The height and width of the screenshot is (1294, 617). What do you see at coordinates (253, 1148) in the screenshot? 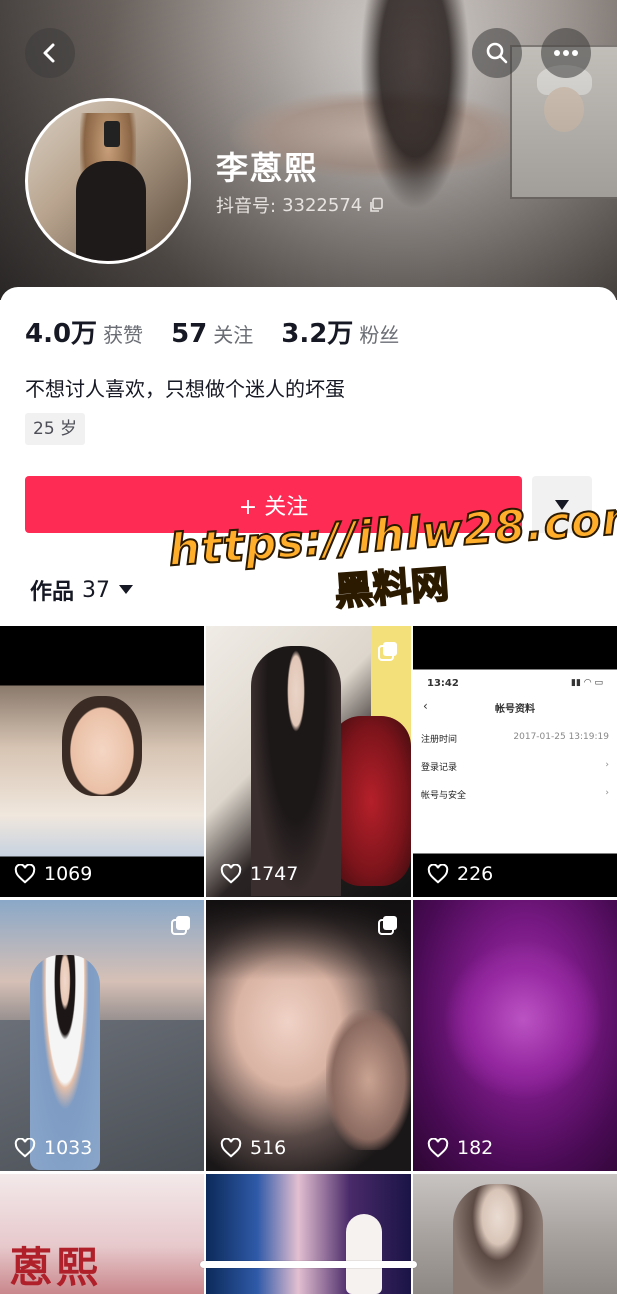
I see `like-count: 516` at bounding box center [253, 1148].